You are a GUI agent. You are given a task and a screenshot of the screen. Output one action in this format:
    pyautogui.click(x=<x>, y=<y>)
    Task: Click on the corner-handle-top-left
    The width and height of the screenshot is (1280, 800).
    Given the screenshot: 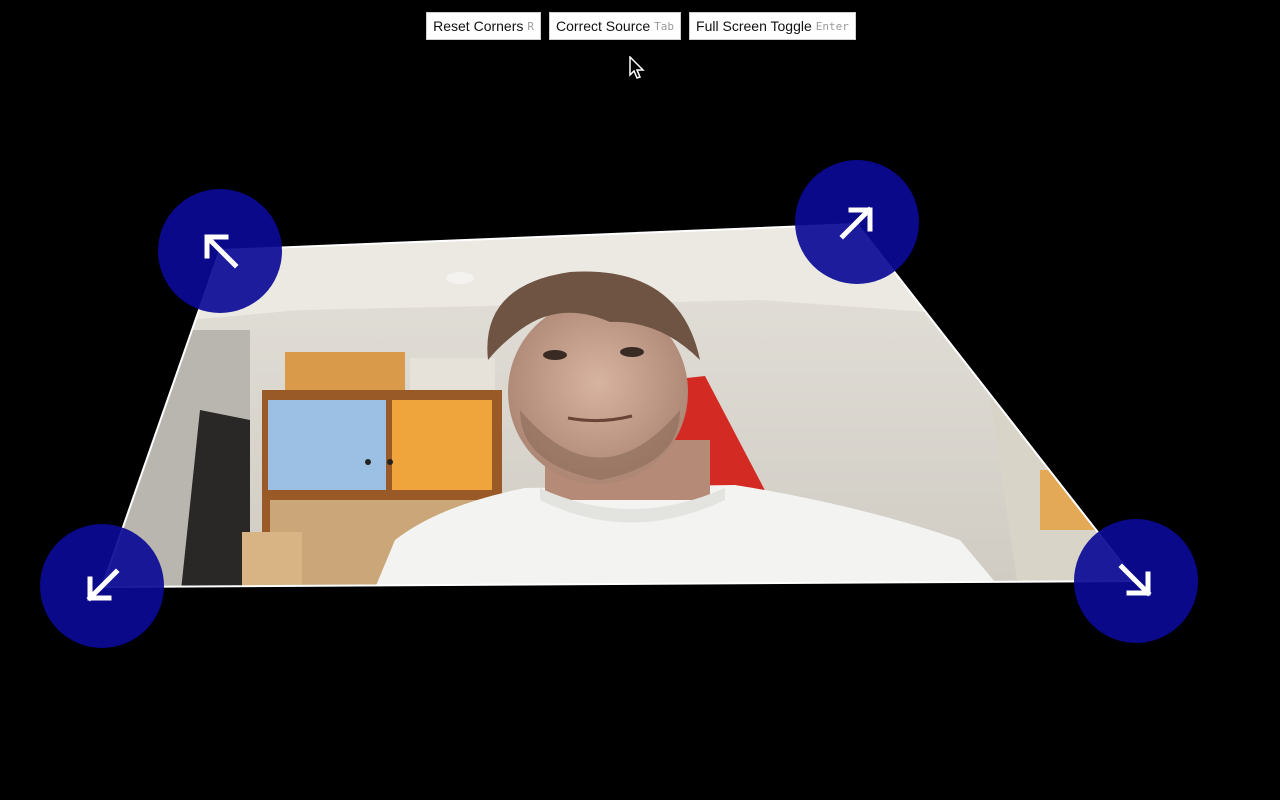 What is the action you would take?
    pyautogui.click(x=220, y=251)
    